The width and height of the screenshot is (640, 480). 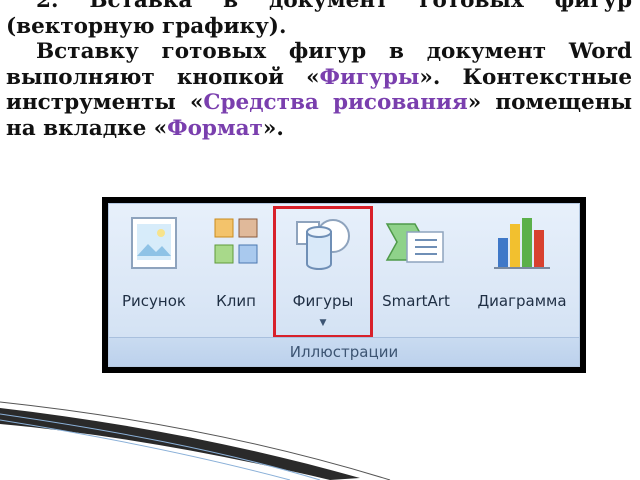 I want to click on decorative-strokes, so click(x=195, y=440).